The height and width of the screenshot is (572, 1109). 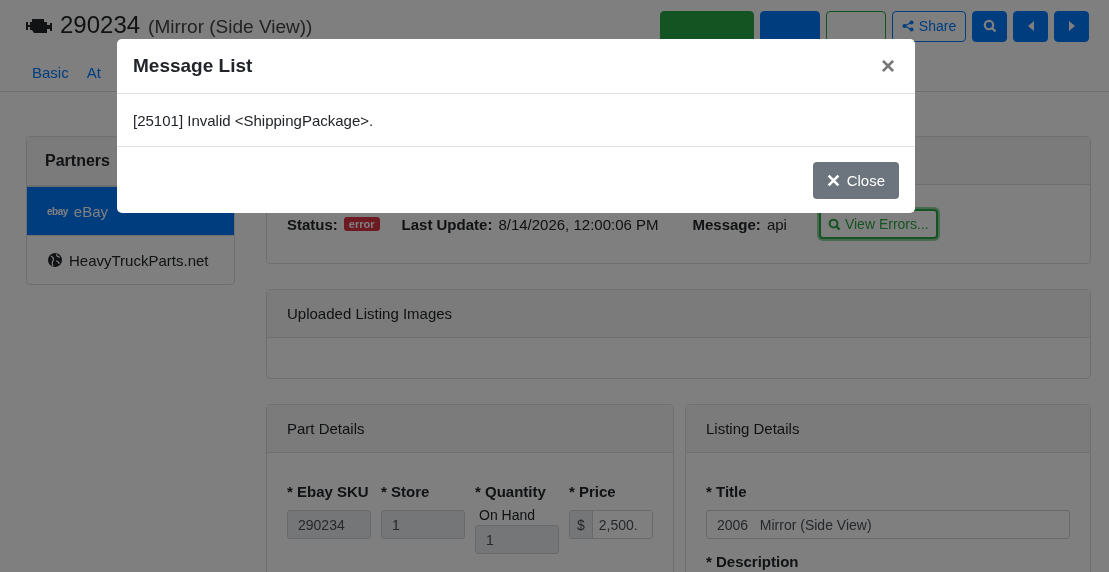 I want to click on status-label: Status:, so click(x=312, y=224).